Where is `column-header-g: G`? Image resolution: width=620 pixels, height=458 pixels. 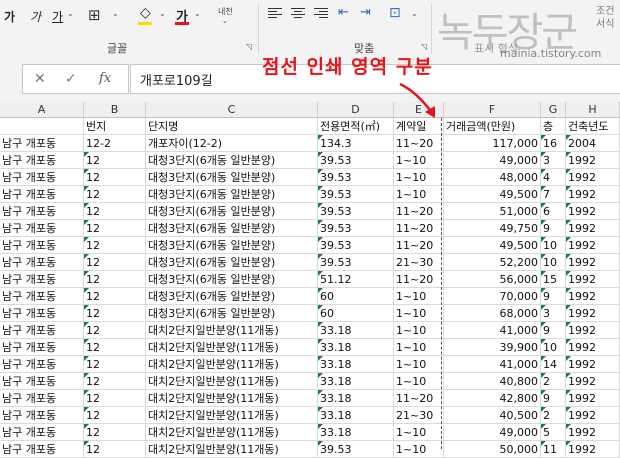 column-header-g: G is located at coordinates (553, 110).